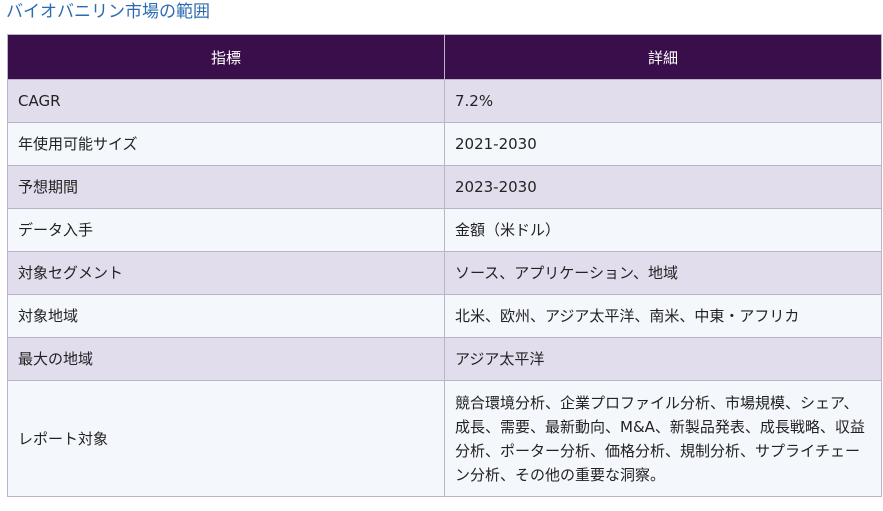  What do you see at coordinates (663, 101) in the screenshot?
I see `row-value: 7.2%` at bounding box center [663, 101].